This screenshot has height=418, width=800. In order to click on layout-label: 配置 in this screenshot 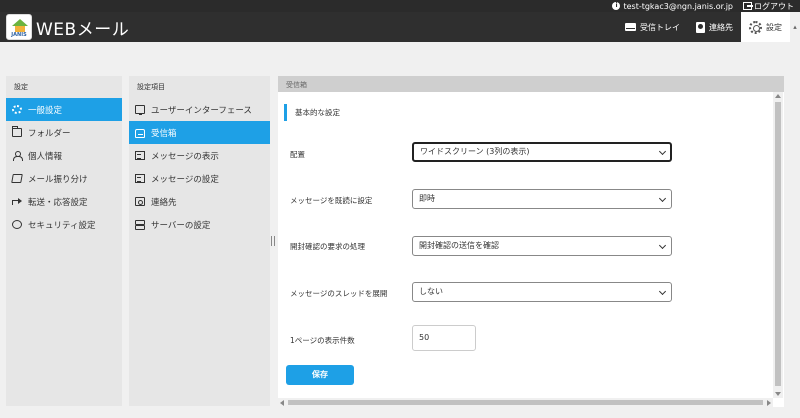, I will do `click(297, 154)`.